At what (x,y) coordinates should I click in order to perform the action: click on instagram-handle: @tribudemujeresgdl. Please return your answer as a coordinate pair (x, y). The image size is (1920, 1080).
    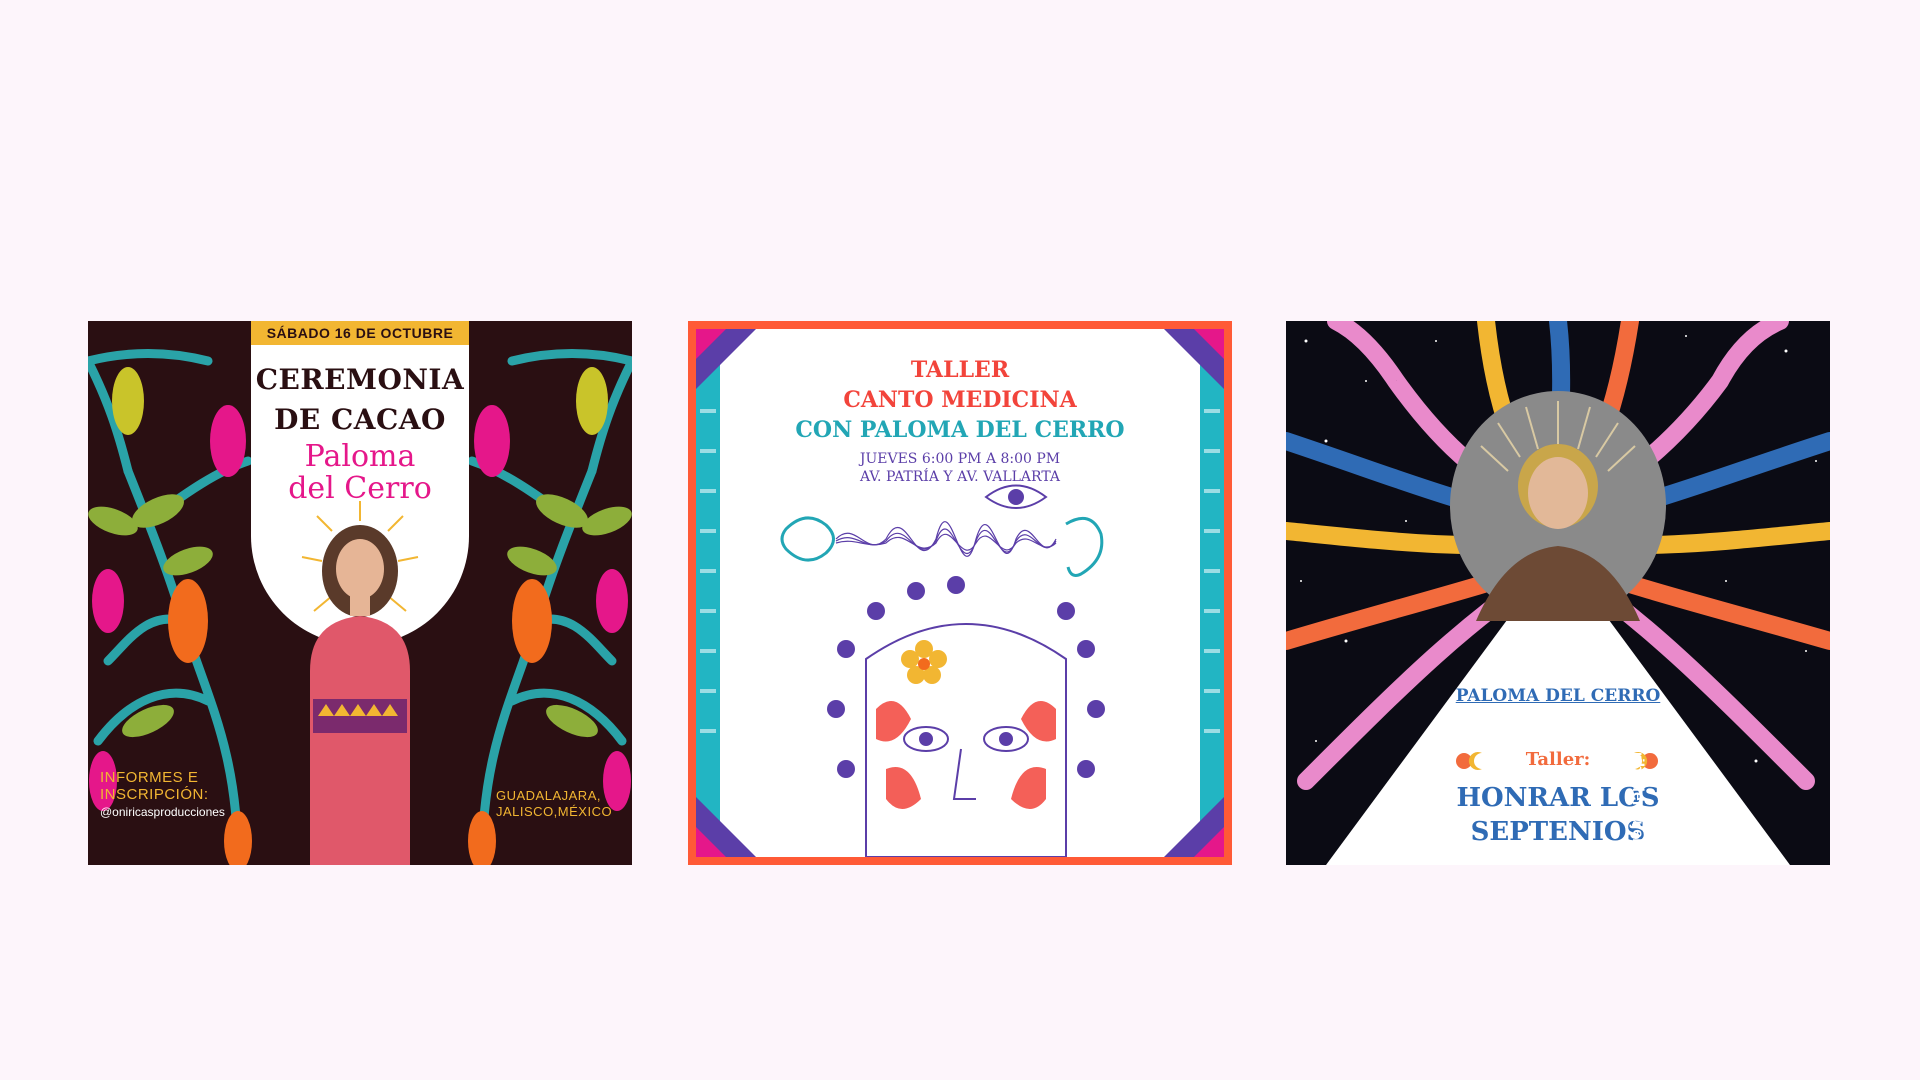
    Looking at the image, I should click on (1637, 798).